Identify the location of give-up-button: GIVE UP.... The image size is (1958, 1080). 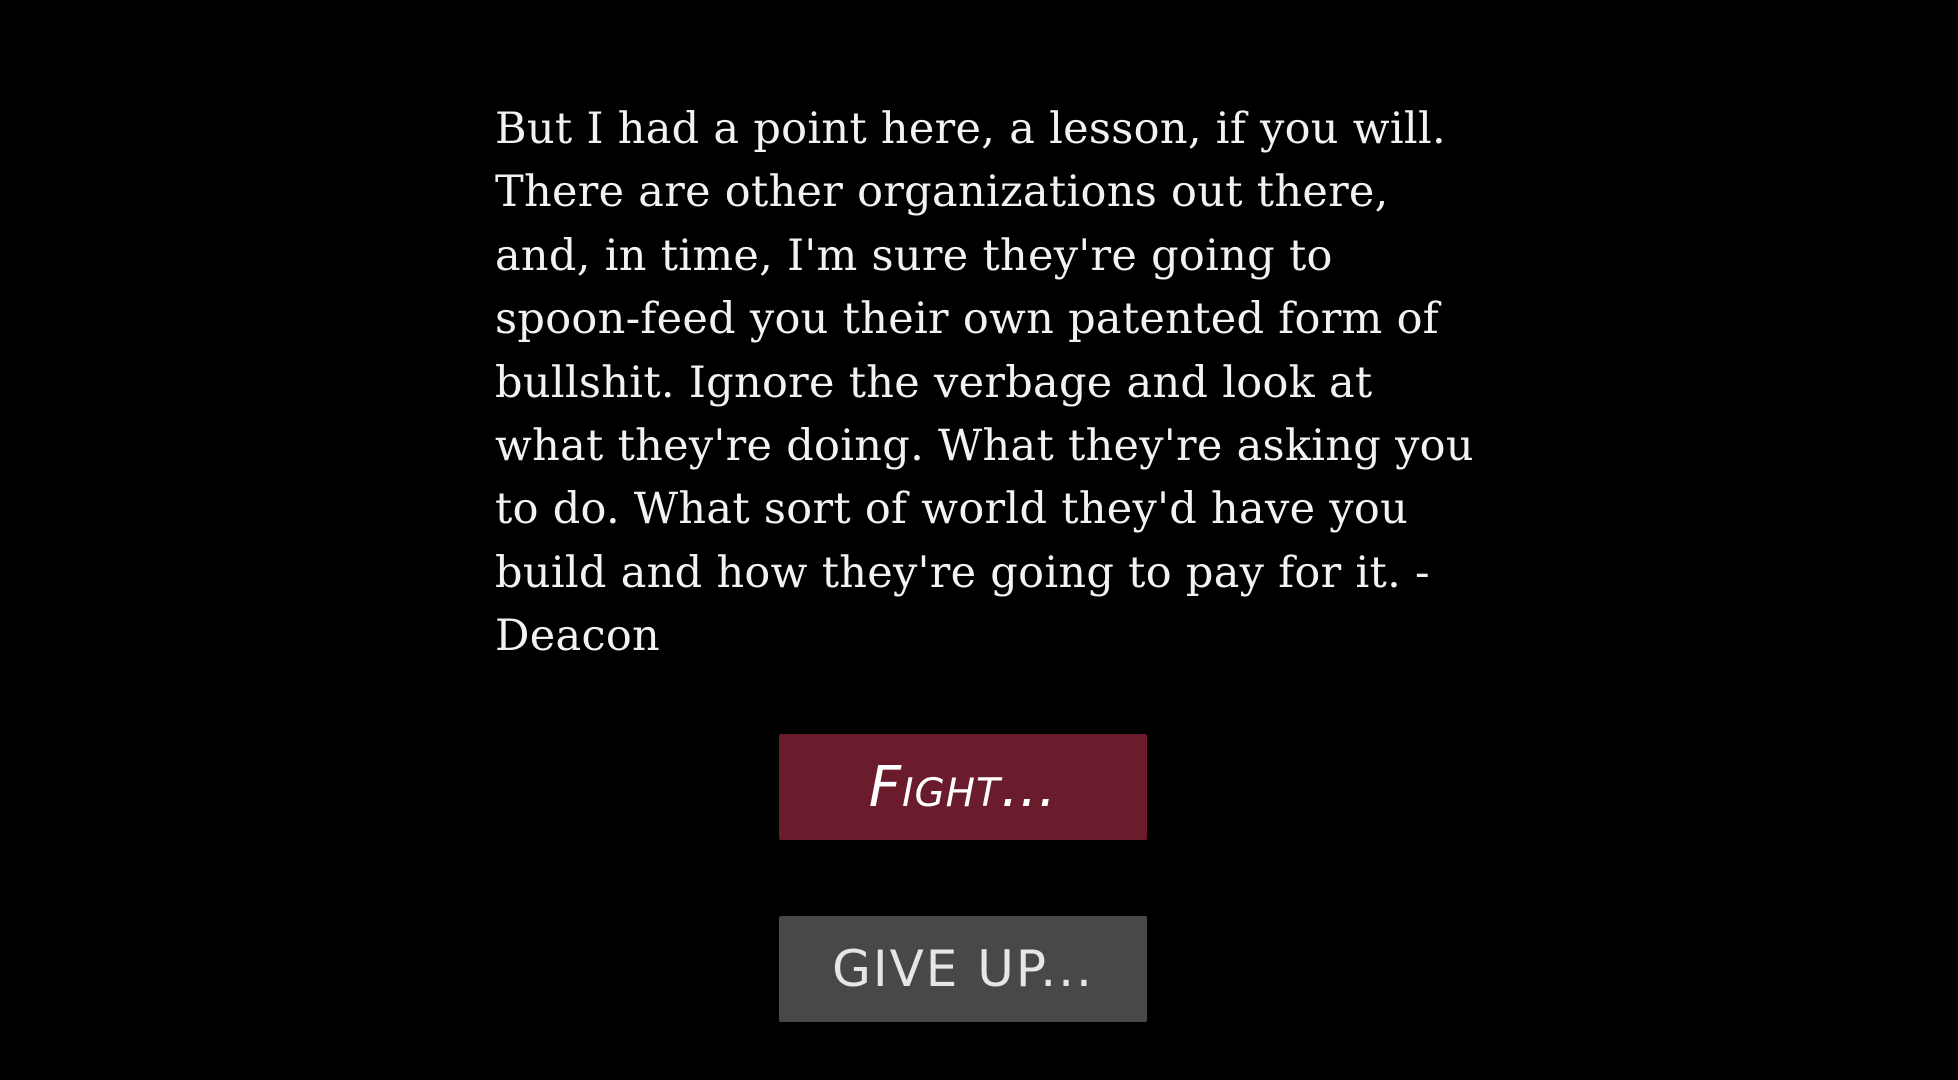
(963, 969).